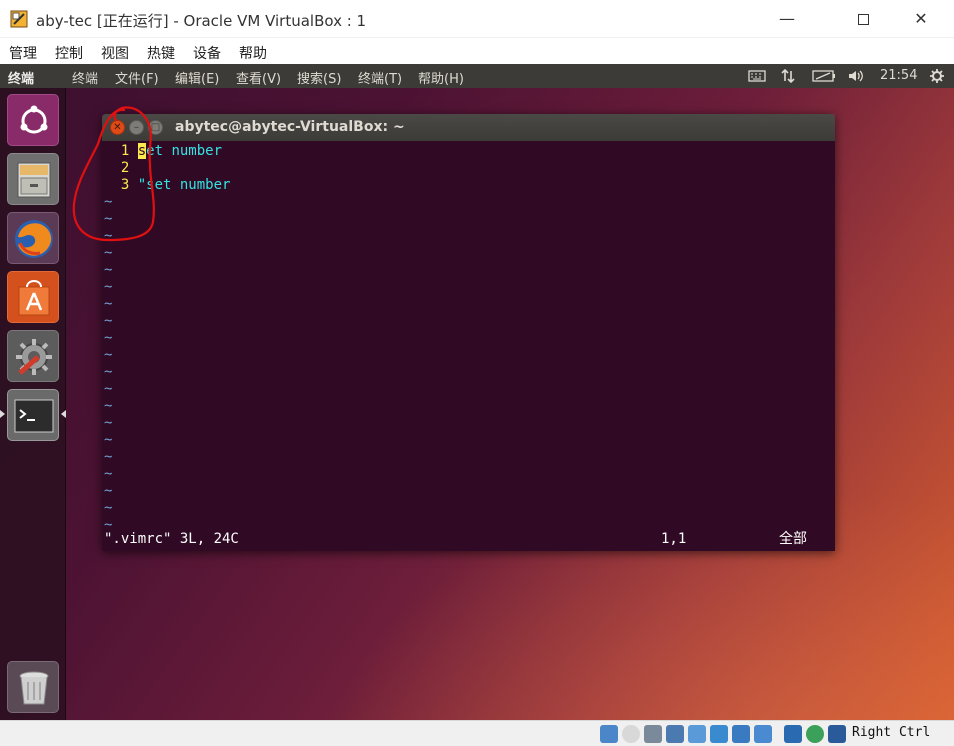 The width and height of the screenshot is (954, 746). I want to click on vim-line-1: 1 set number, so click(163, 151).